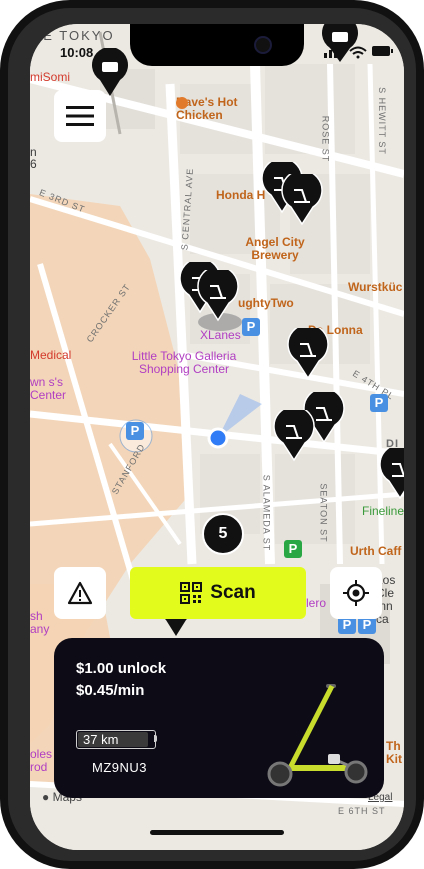  I want to click on poi-misomi: miSomi, so click(50, 77).